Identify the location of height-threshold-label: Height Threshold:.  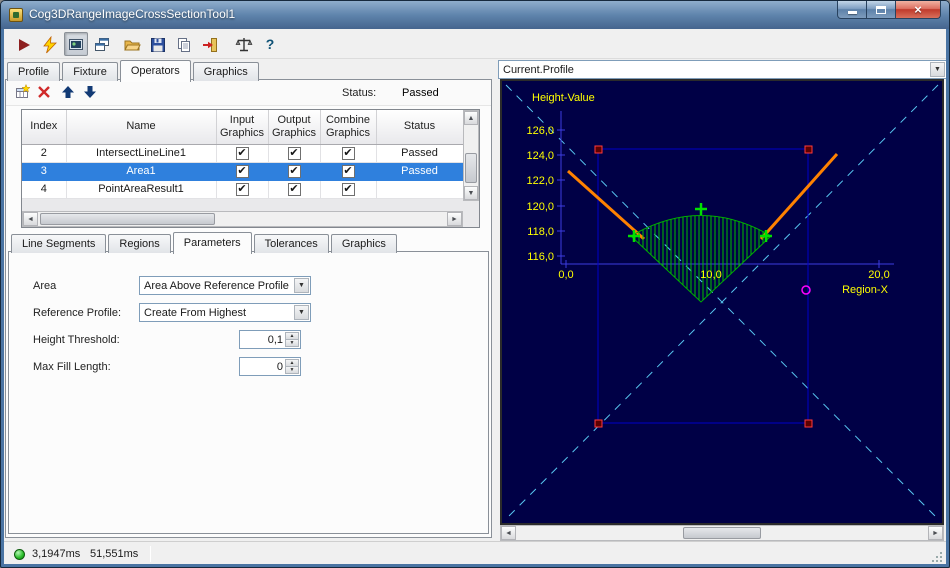
(76, 340).